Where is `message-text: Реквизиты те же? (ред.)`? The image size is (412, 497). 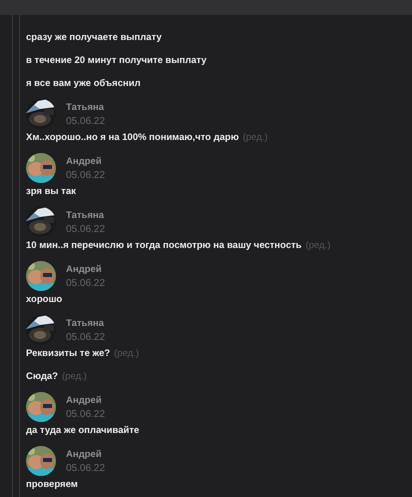 message-text: Реквизиты те же? (ред.) is located at coordinates (83, 354).